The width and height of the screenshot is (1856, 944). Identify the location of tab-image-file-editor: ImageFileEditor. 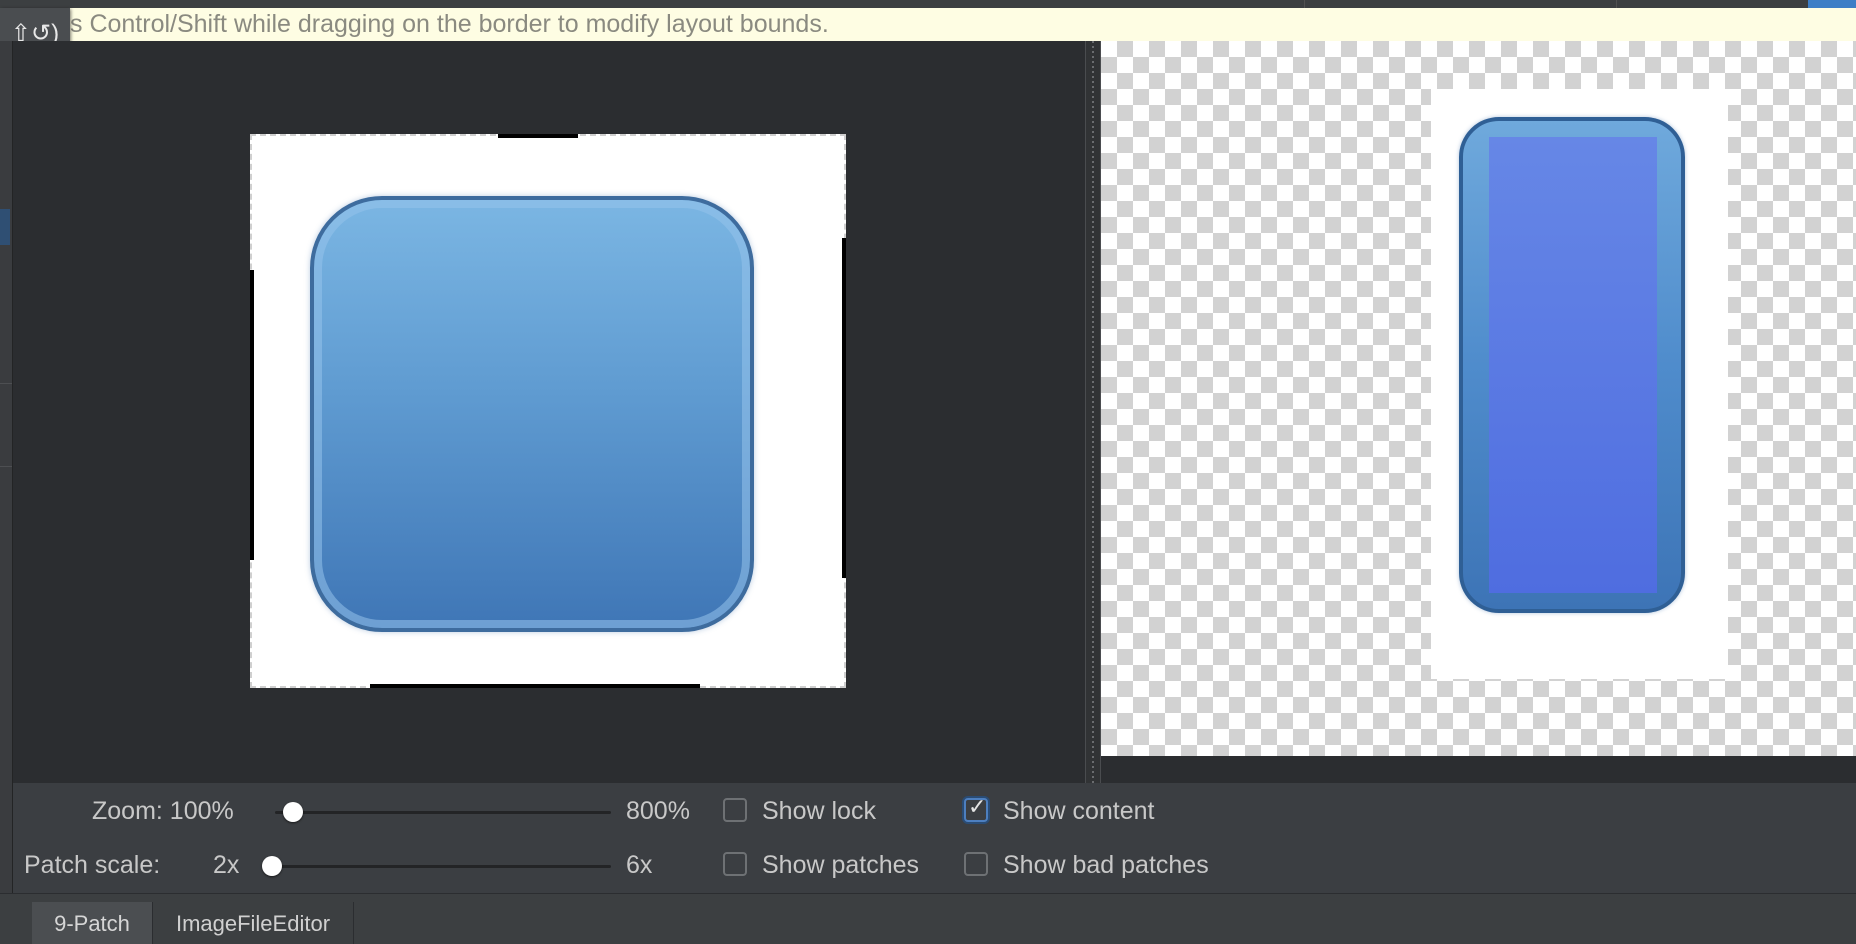
(253, 923).